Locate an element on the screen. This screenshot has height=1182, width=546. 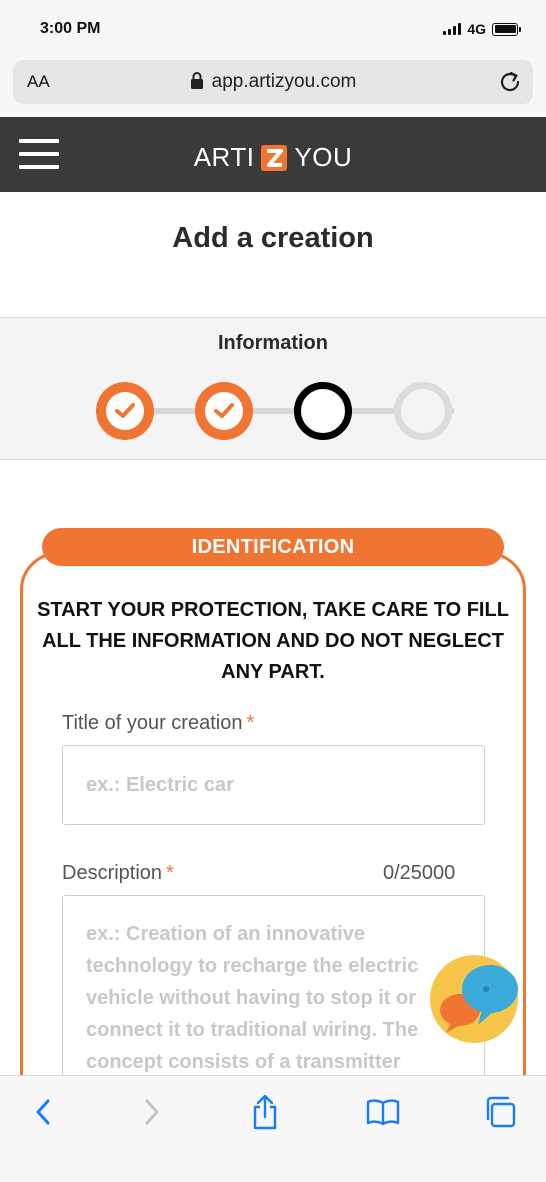
step-4-pending is located at coordinates (423, 411).